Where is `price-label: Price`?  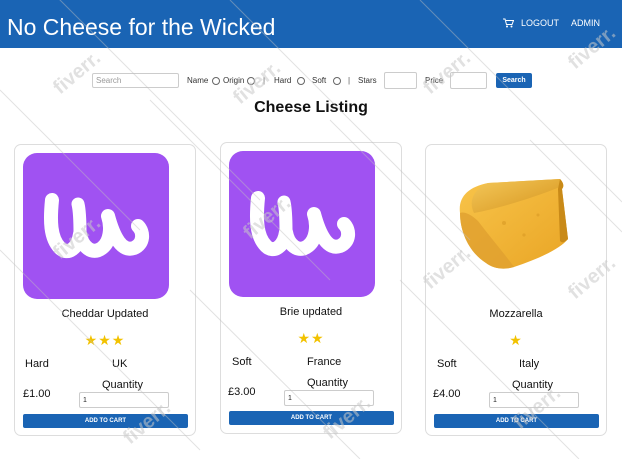
price-label: Price is located at coordinates (434, 80).